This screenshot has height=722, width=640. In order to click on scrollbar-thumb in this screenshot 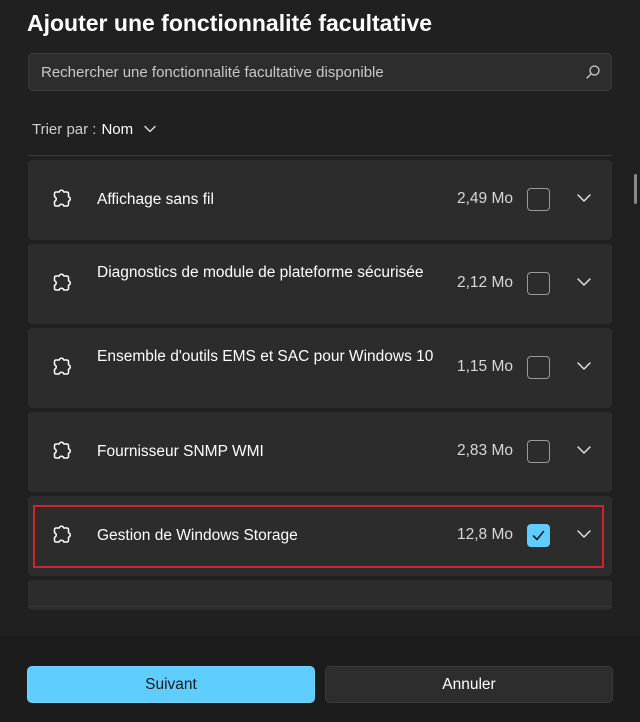, I will do `click(635, 189)`.